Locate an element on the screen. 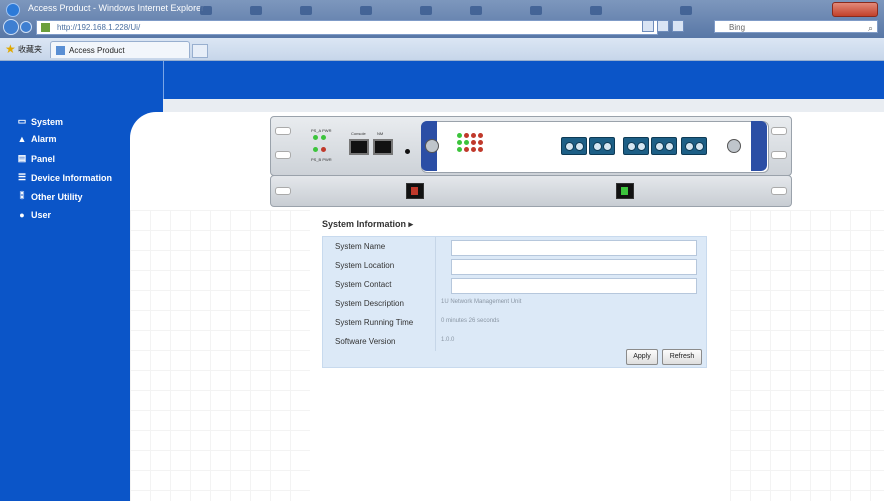 The width and height of the screenshot is (884, 501). console-port-label: Console is located at coordinates (358, 133).